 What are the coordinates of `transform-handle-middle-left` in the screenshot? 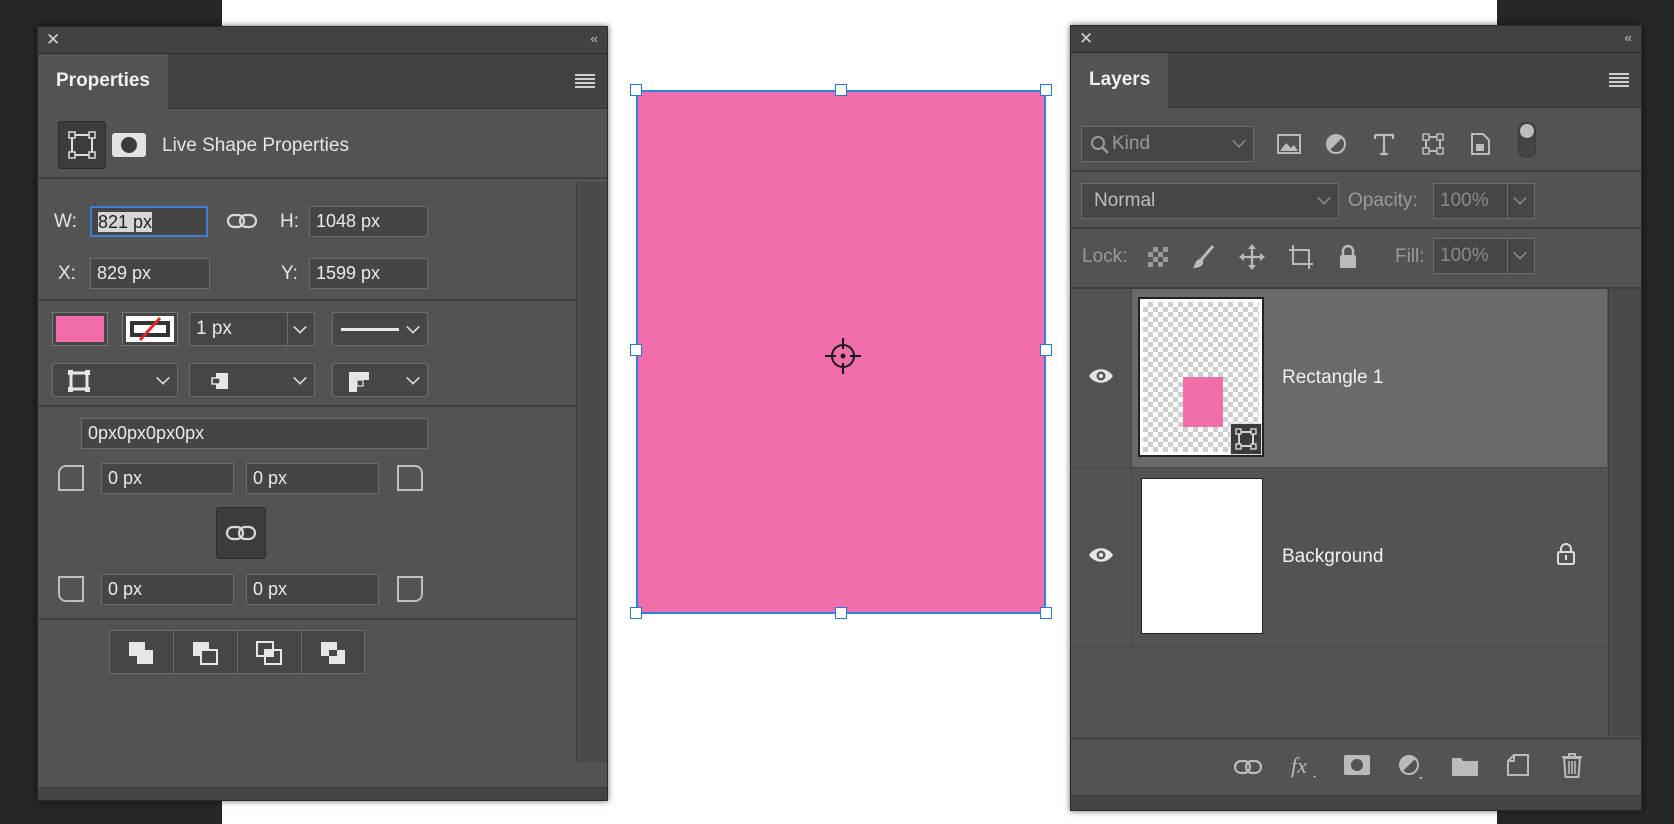 It's located at (636, 350).